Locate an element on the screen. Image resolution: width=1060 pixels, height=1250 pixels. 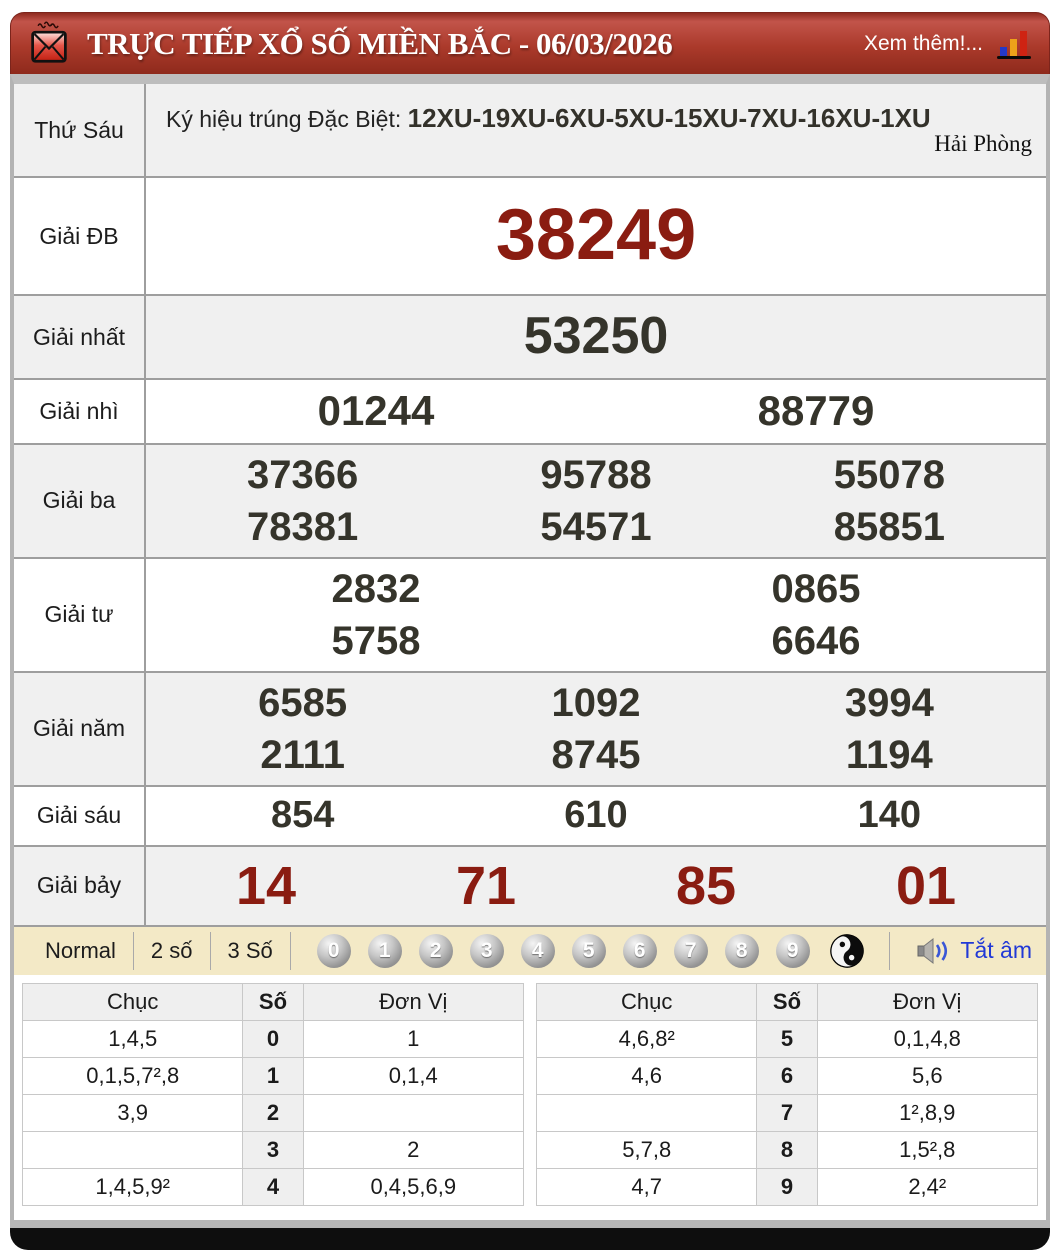
summary-cell: 1²,8,9 is located at coordinates (927, 1112).